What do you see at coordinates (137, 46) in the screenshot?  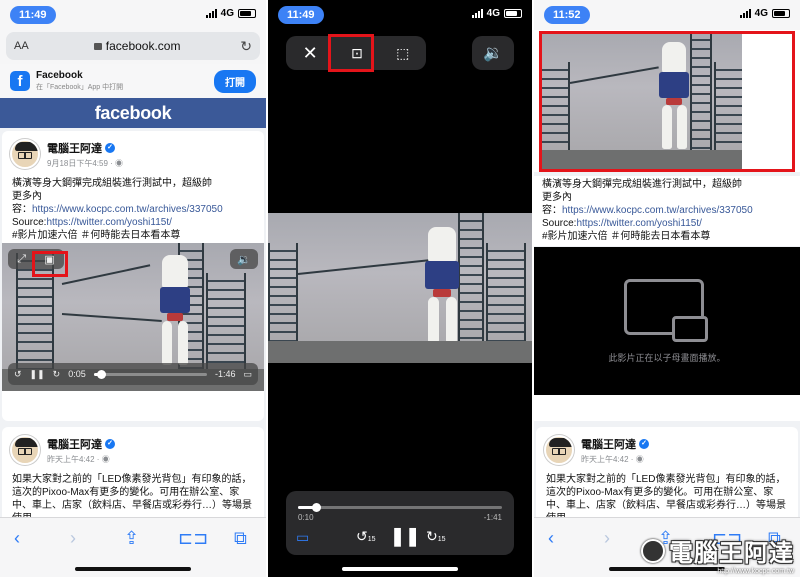 I see `url-field: facebook.com` at bounding box center [137, 46].